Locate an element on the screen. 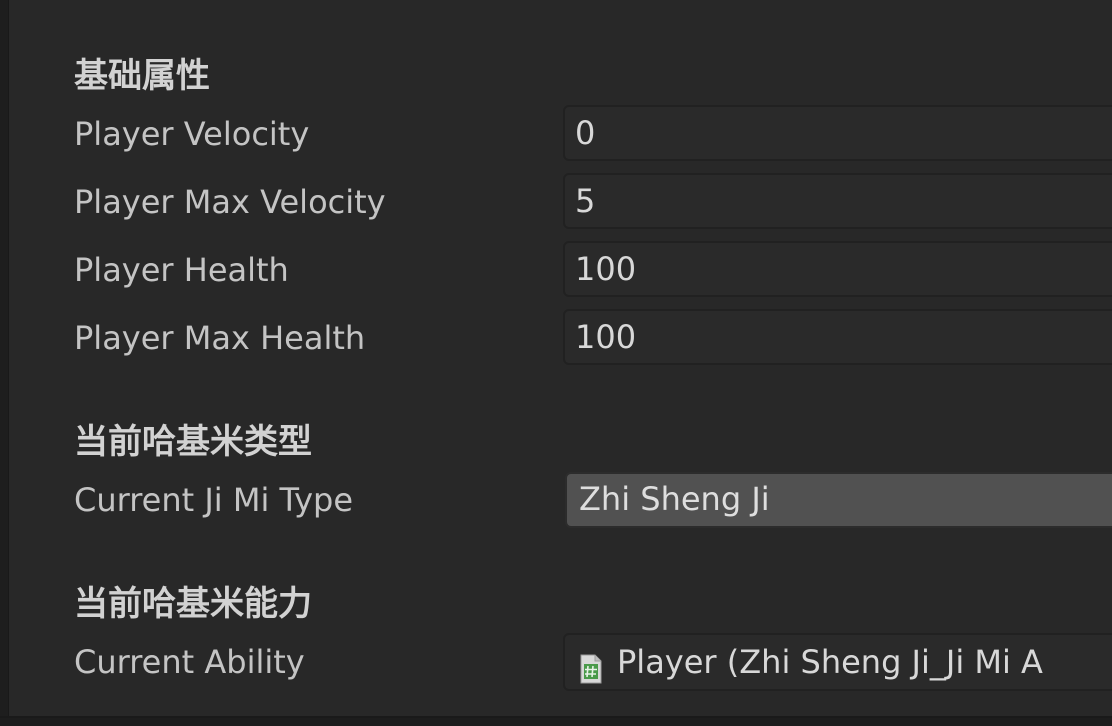 Image resolution: width=1112 pixels, height=726 pixels. field-label-current-ability: Current Ability is located at coordinates (189, 662).